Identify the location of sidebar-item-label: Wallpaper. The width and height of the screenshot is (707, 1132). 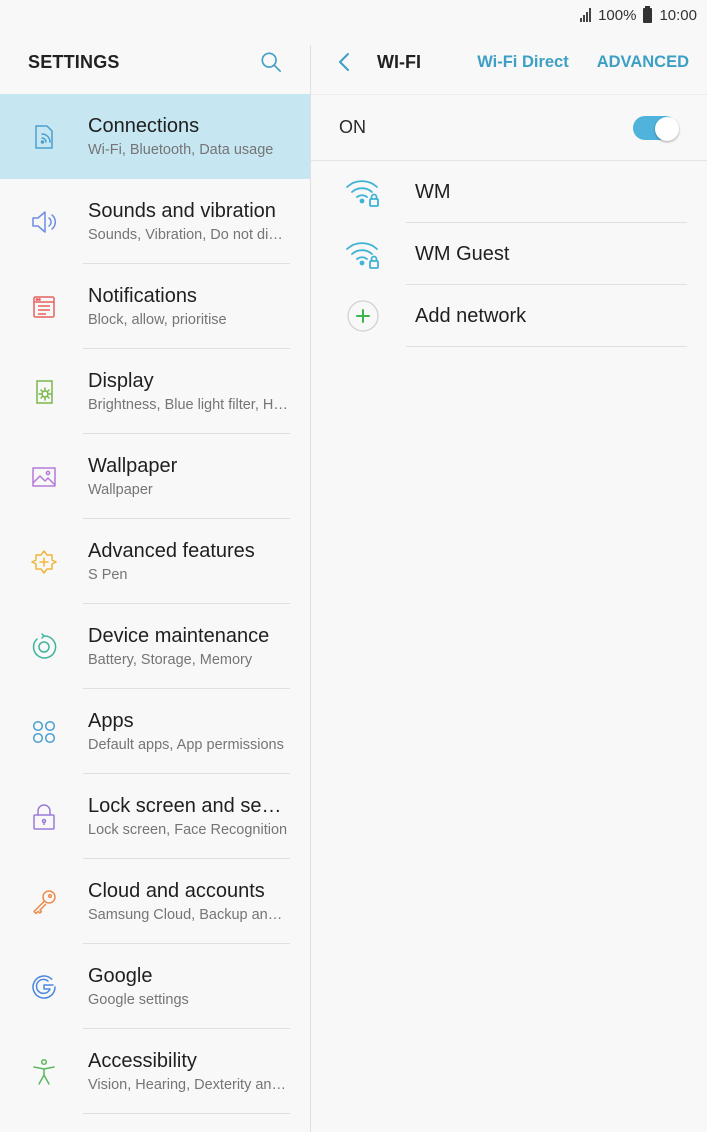
(133, 466).